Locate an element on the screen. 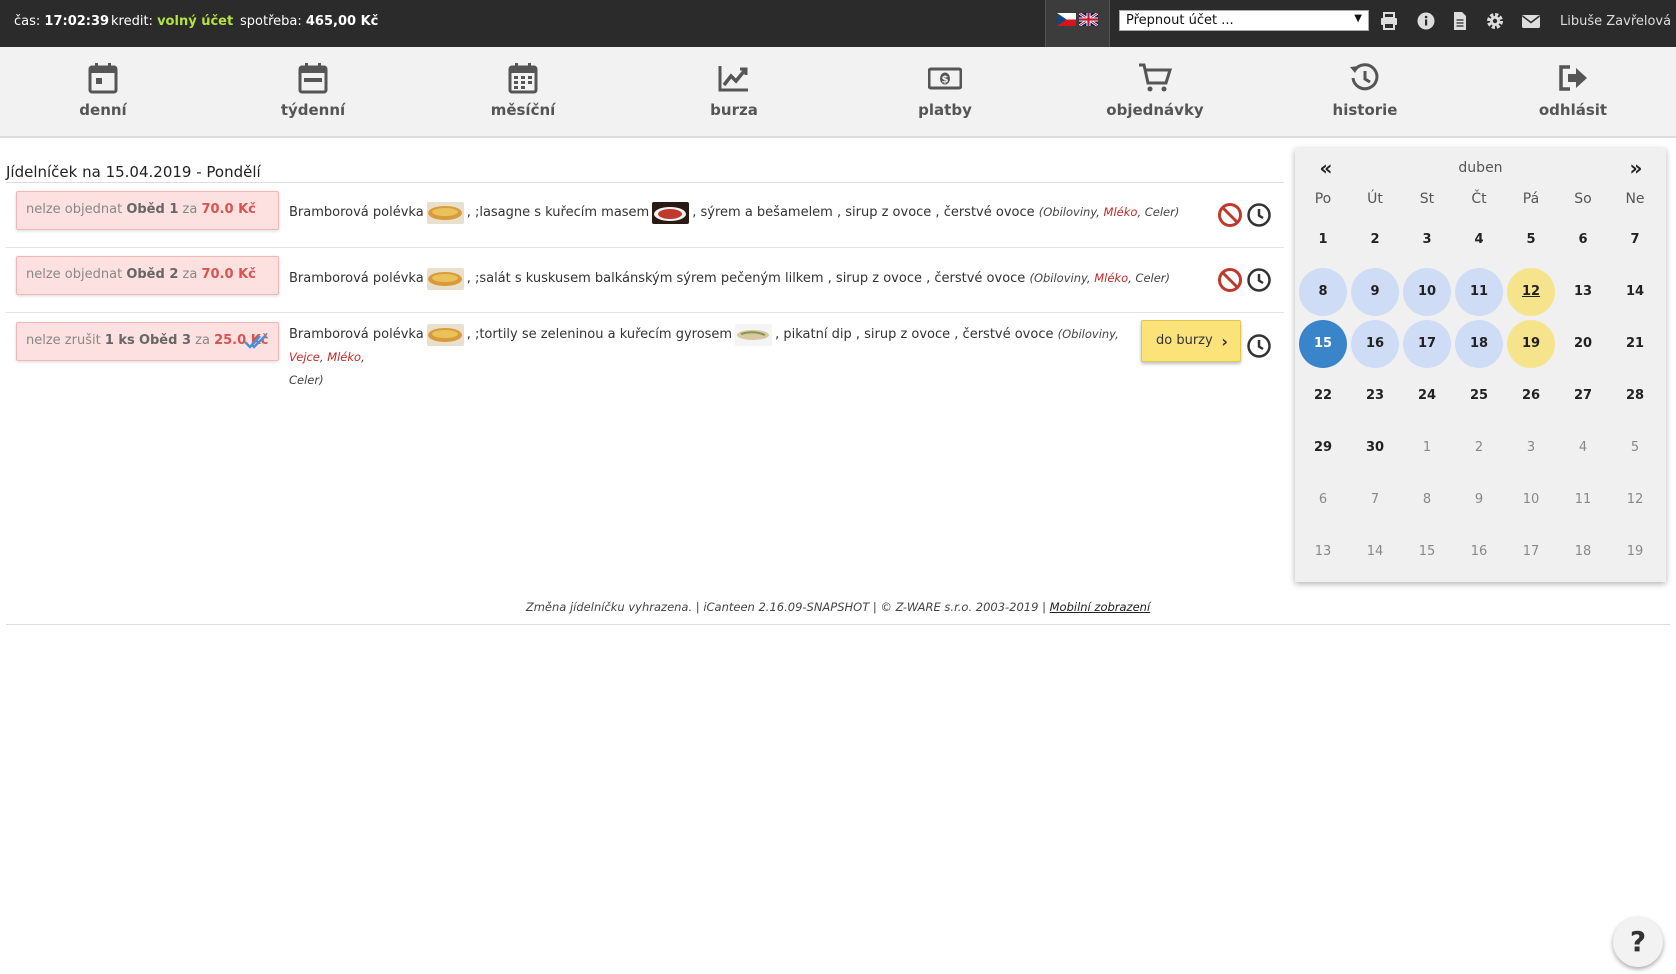 The height and width of the screenshot is (974, 1676). order-button-obed-3: nelze zrušit 1 ks Oběd 3 za 25.0 Kč is located at coordinates (147, 341).